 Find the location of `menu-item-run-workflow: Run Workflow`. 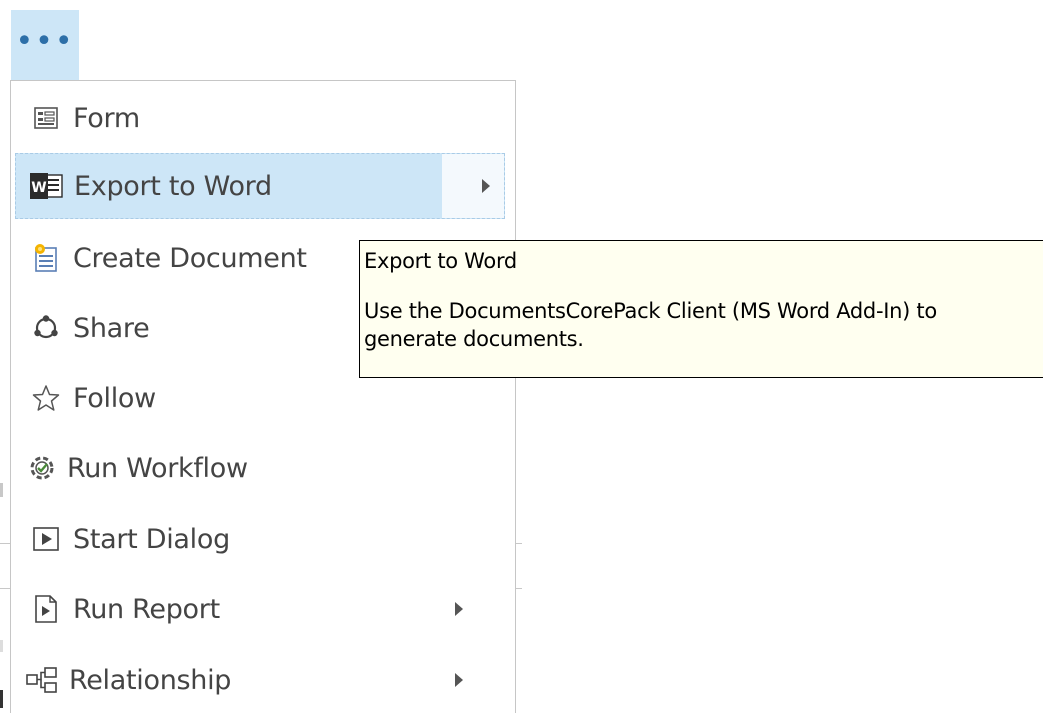

menu-item-run-workflow: Run Workflow is located at coordinates (260, 468).